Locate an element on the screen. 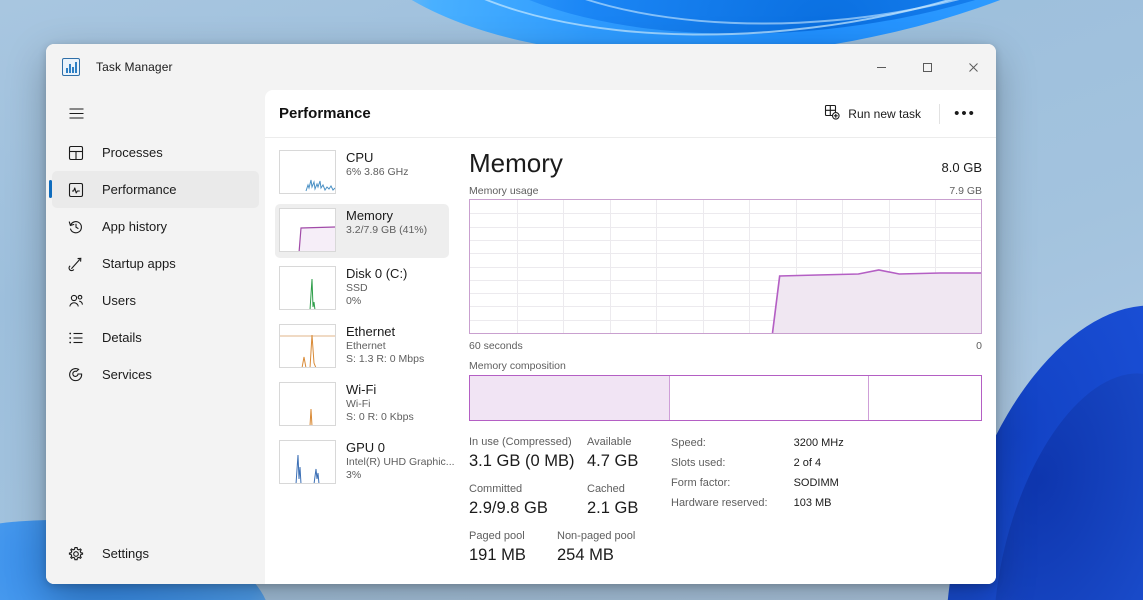 The width and height of the screenshot is (1143, 600). spec-value: 103 MB is located at coordinates (812, 503).